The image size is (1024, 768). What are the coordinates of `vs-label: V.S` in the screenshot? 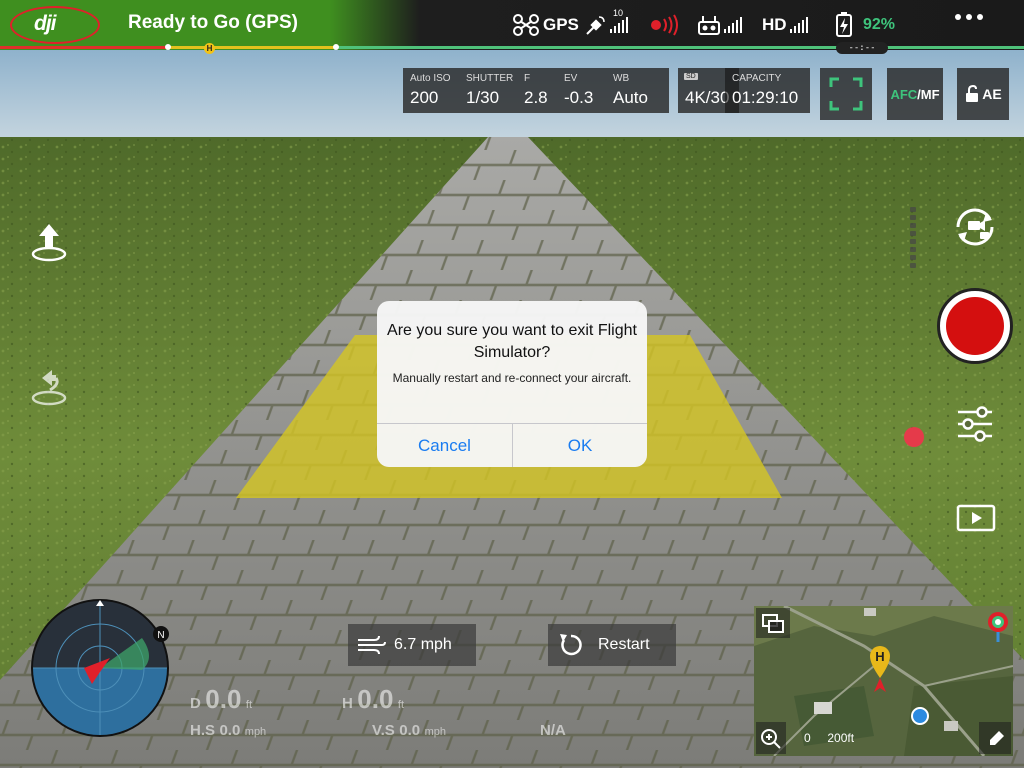 It's located at (383, 730).